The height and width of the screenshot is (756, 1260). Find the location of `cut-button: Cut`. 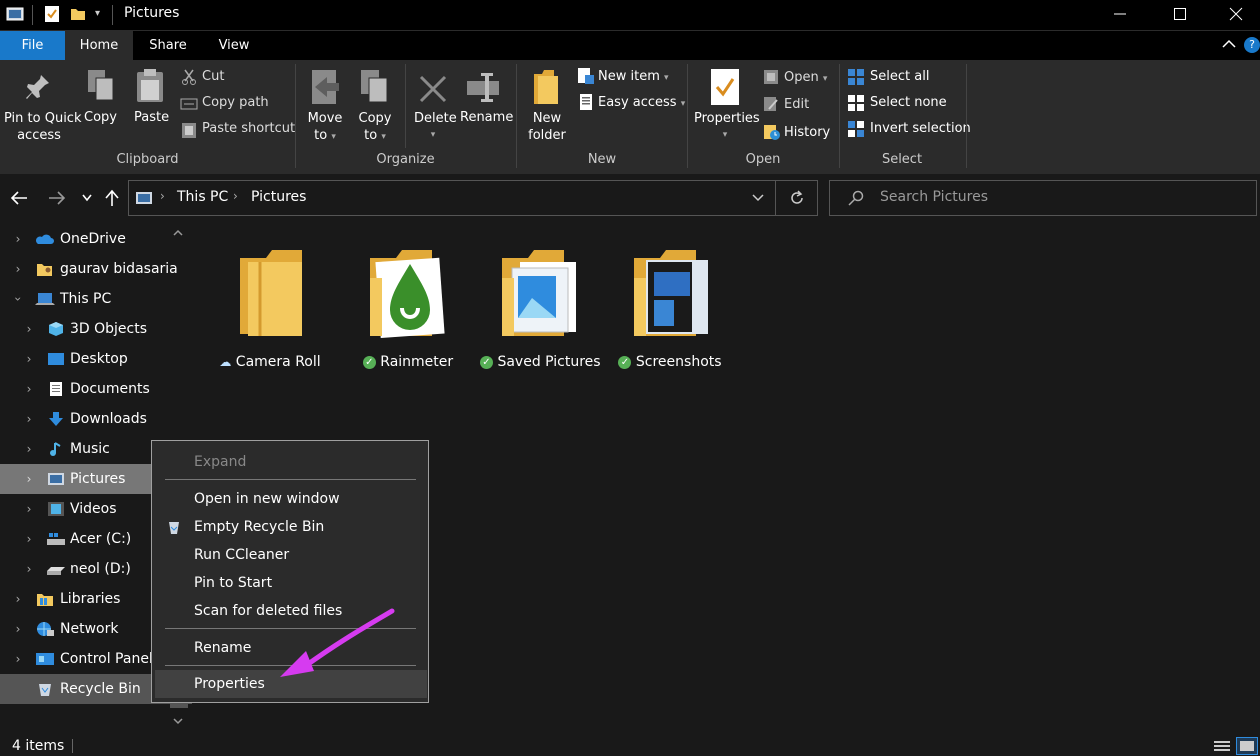

cut-button: Cut is located at coordinates (213, 76).